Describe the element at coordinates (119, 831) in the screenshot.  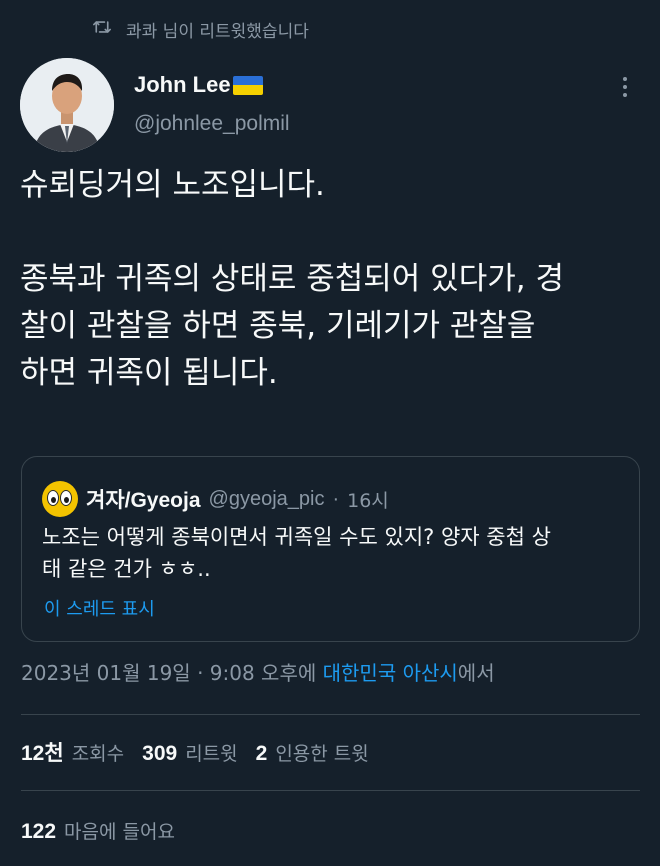
I see `likes-label: 마음에 들어요` at that location.